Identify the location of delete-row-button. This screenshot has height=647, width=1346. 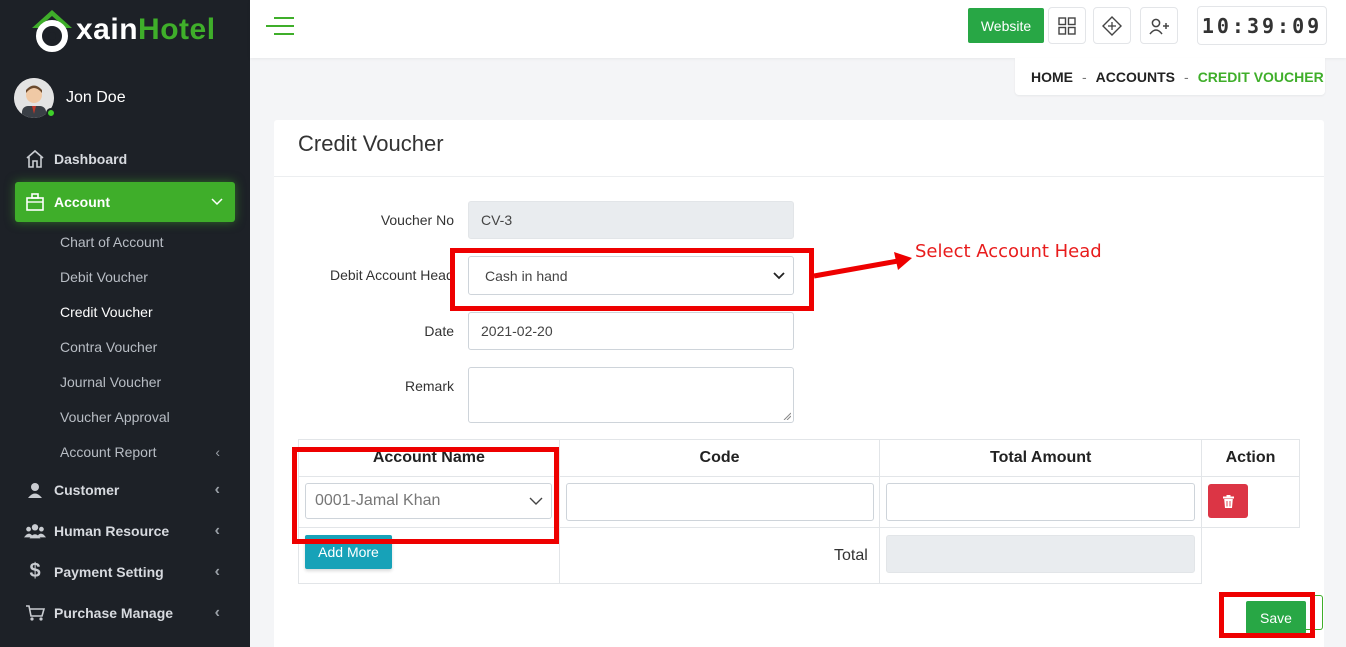
(1228, 501).